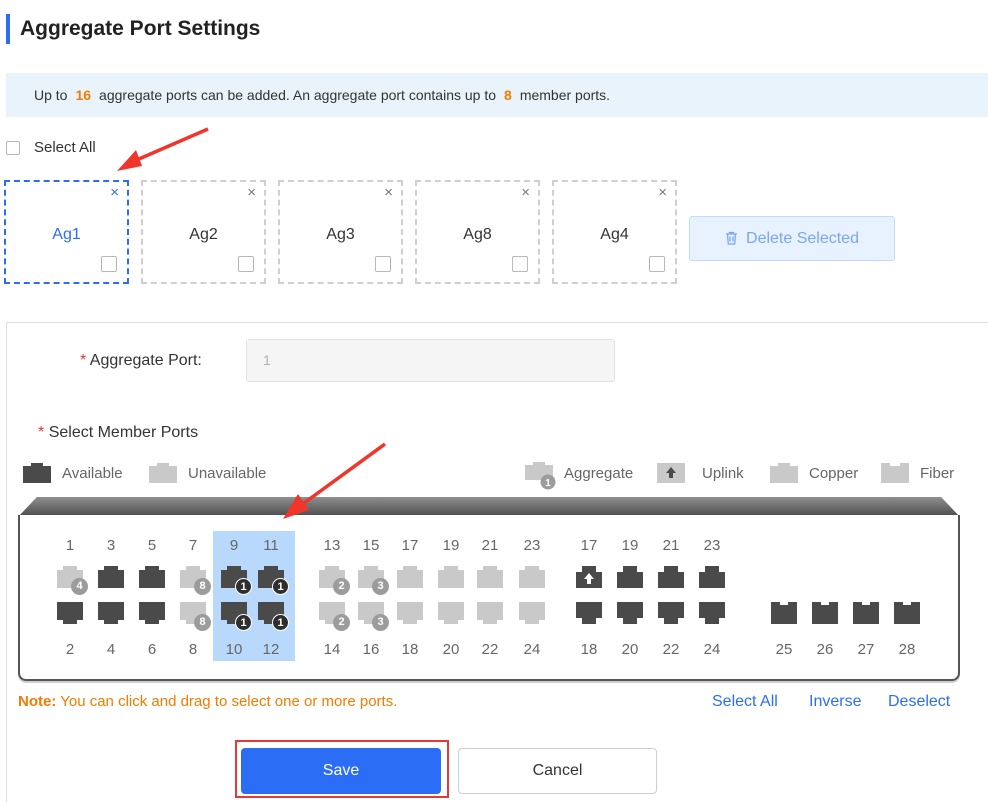  I want to click on inverse-selection-link: Inverse, so click(835, 702).